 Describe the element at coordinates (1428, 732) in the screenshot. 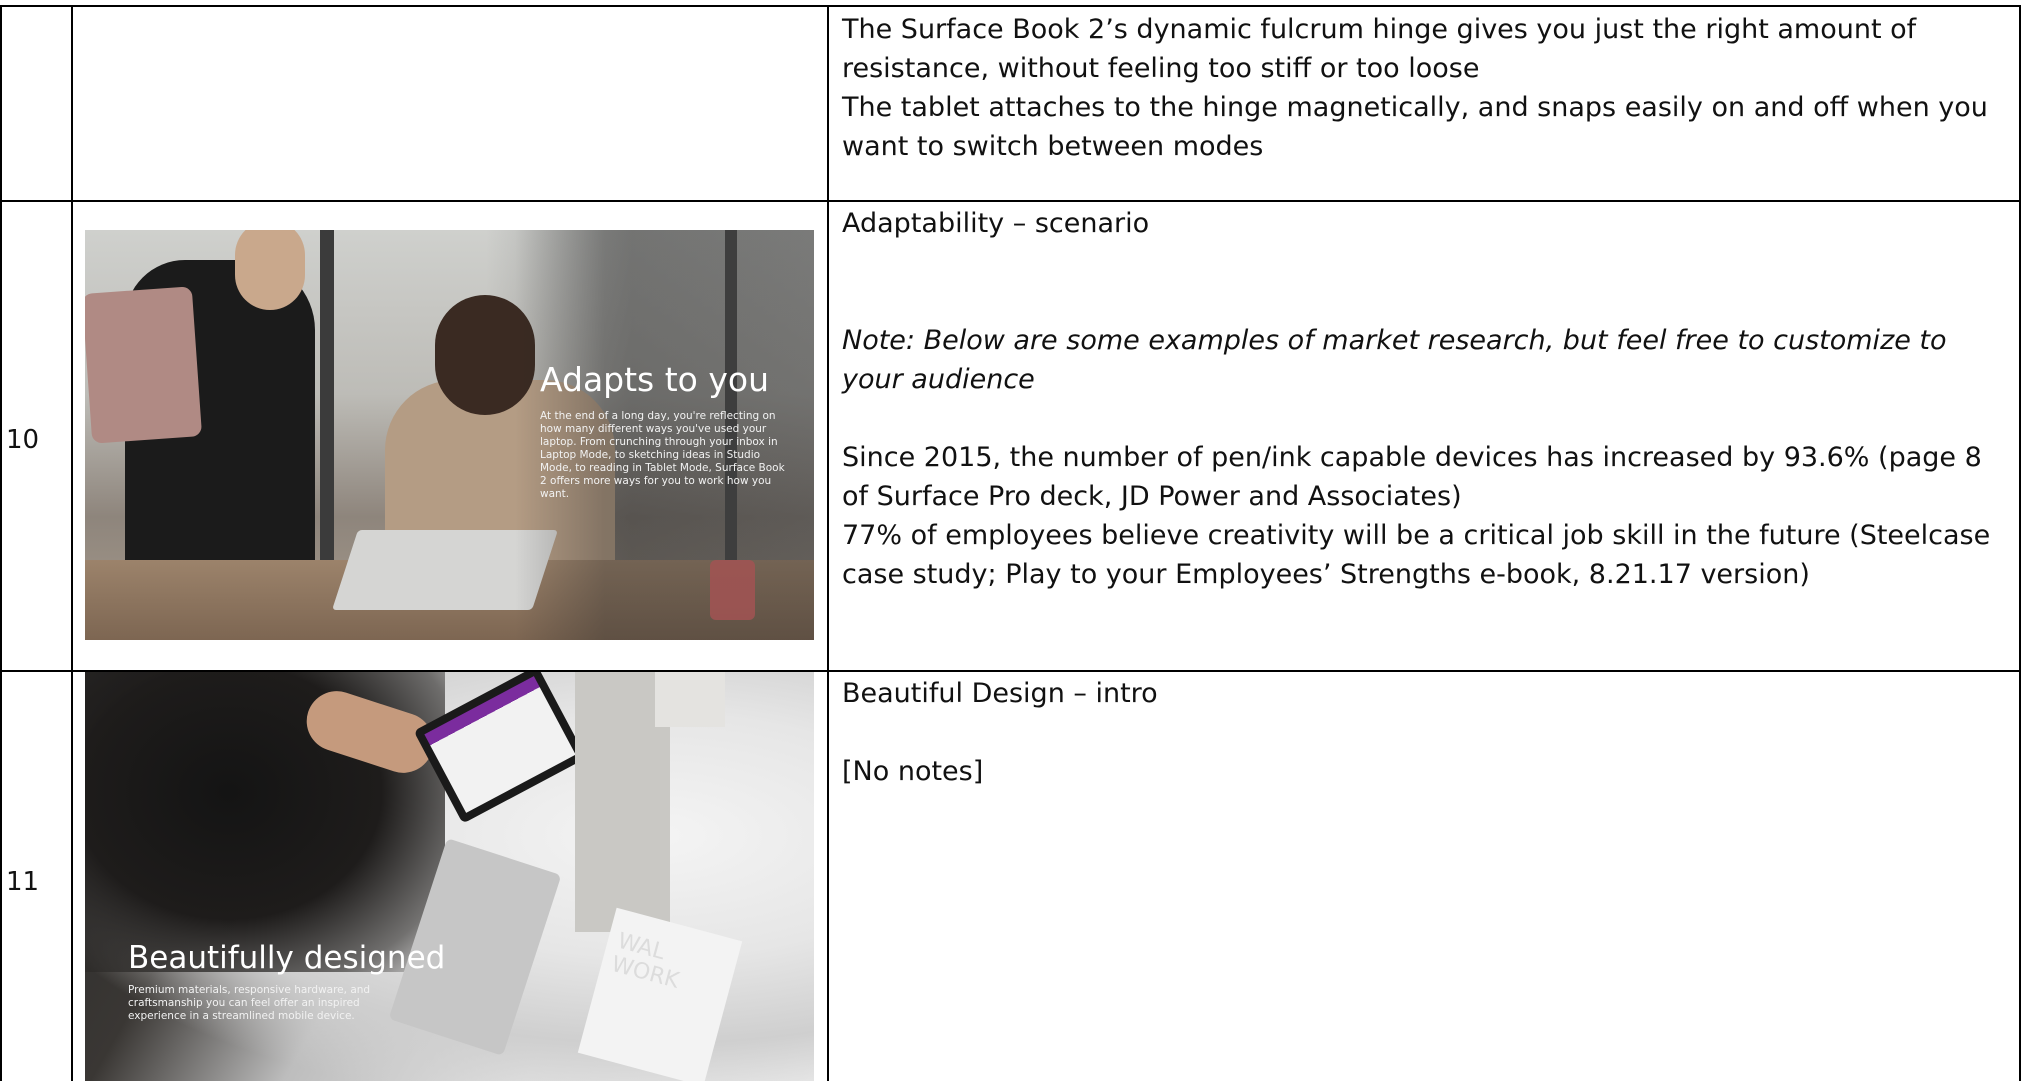

I see `row-notes: Beautiful Design – intro [No notes]` at that location.